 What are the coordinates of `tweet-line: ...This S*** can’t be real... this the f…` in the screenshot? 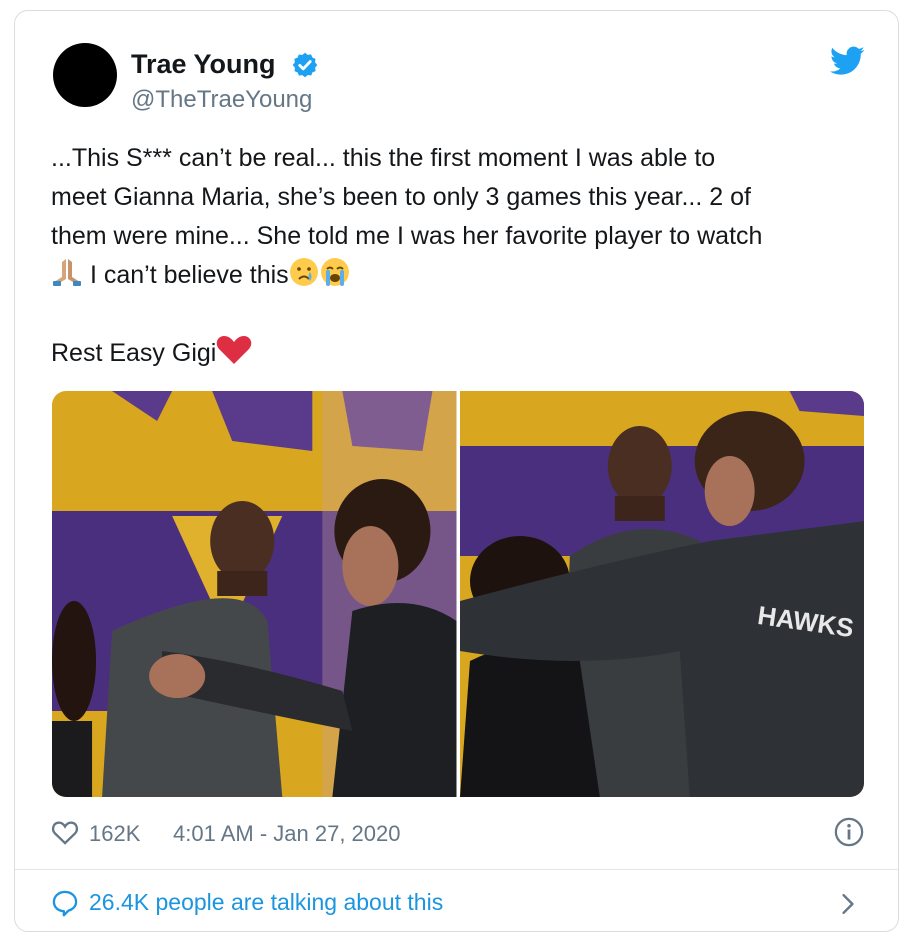 It's located at (383, 158).